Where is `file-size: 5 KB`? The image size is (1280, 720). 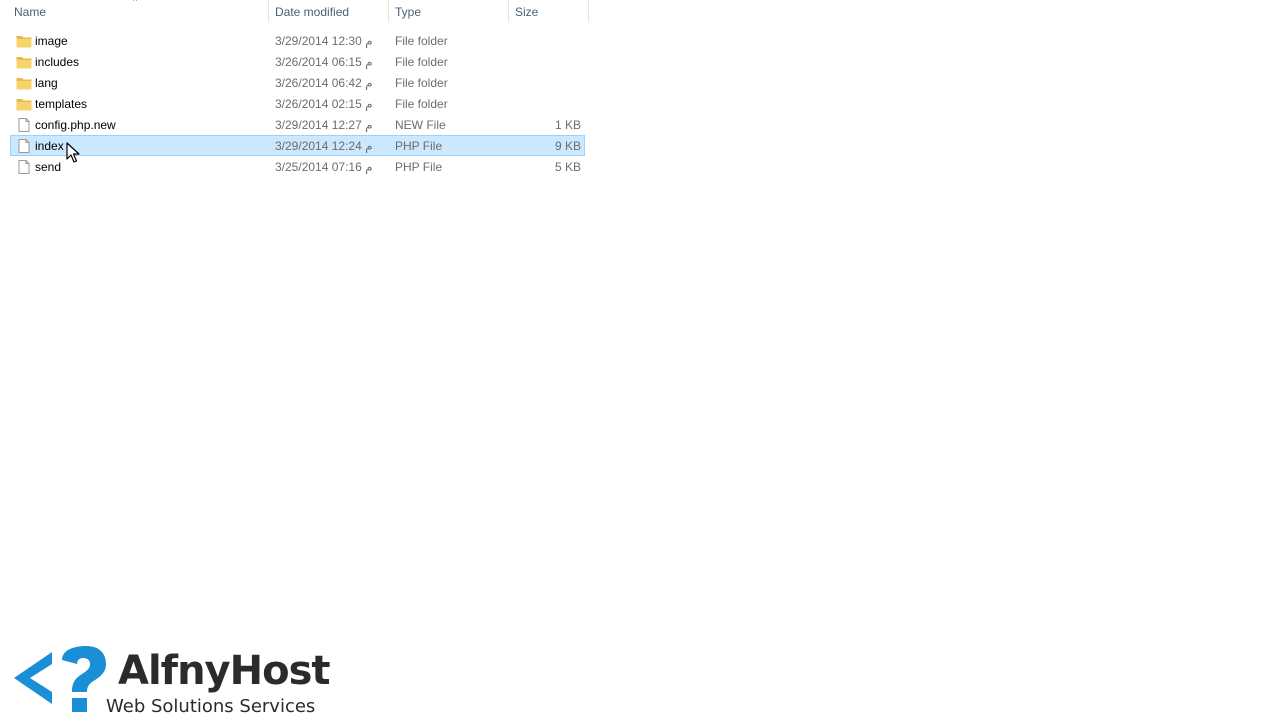 file-size: 5 KB is located at coordinates (567, 167).